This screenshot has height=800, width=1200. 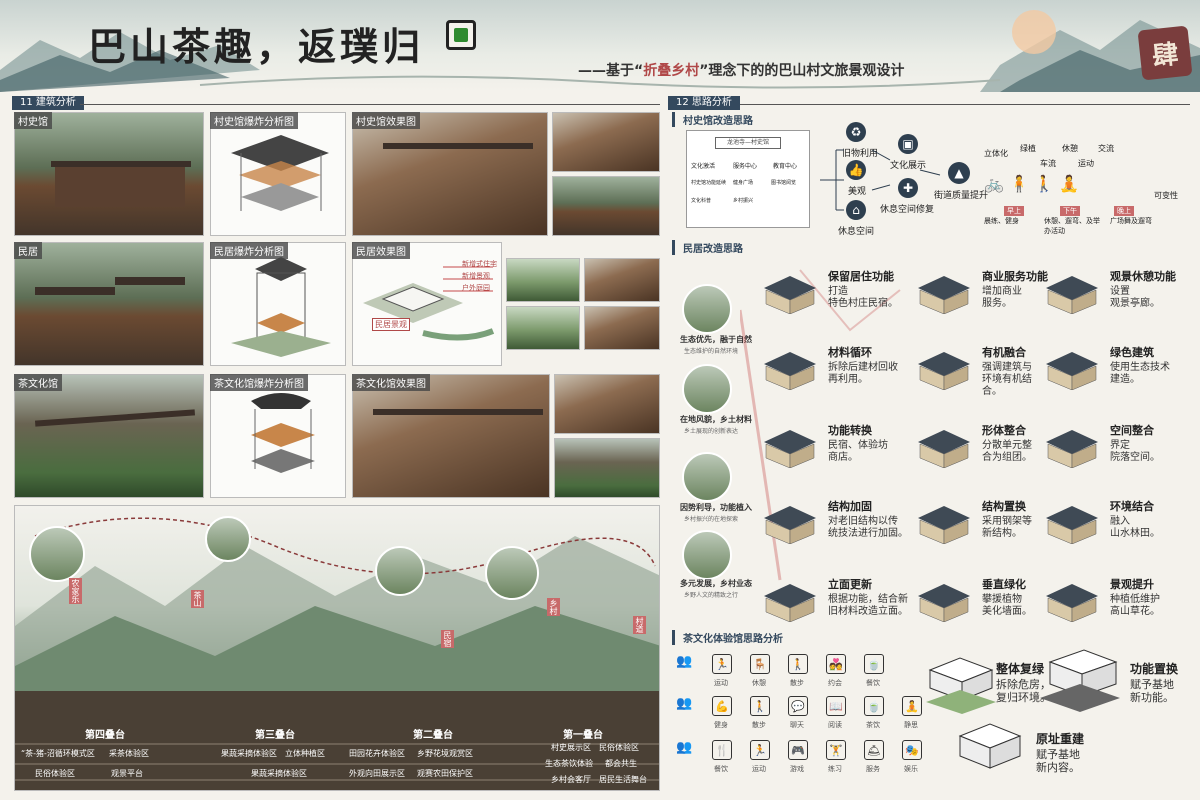 What do you see at coordinates (1060, 739) in the screenshot?
I see `tea-strategy-title: 原址重建` at bounding box center [1060, 739].